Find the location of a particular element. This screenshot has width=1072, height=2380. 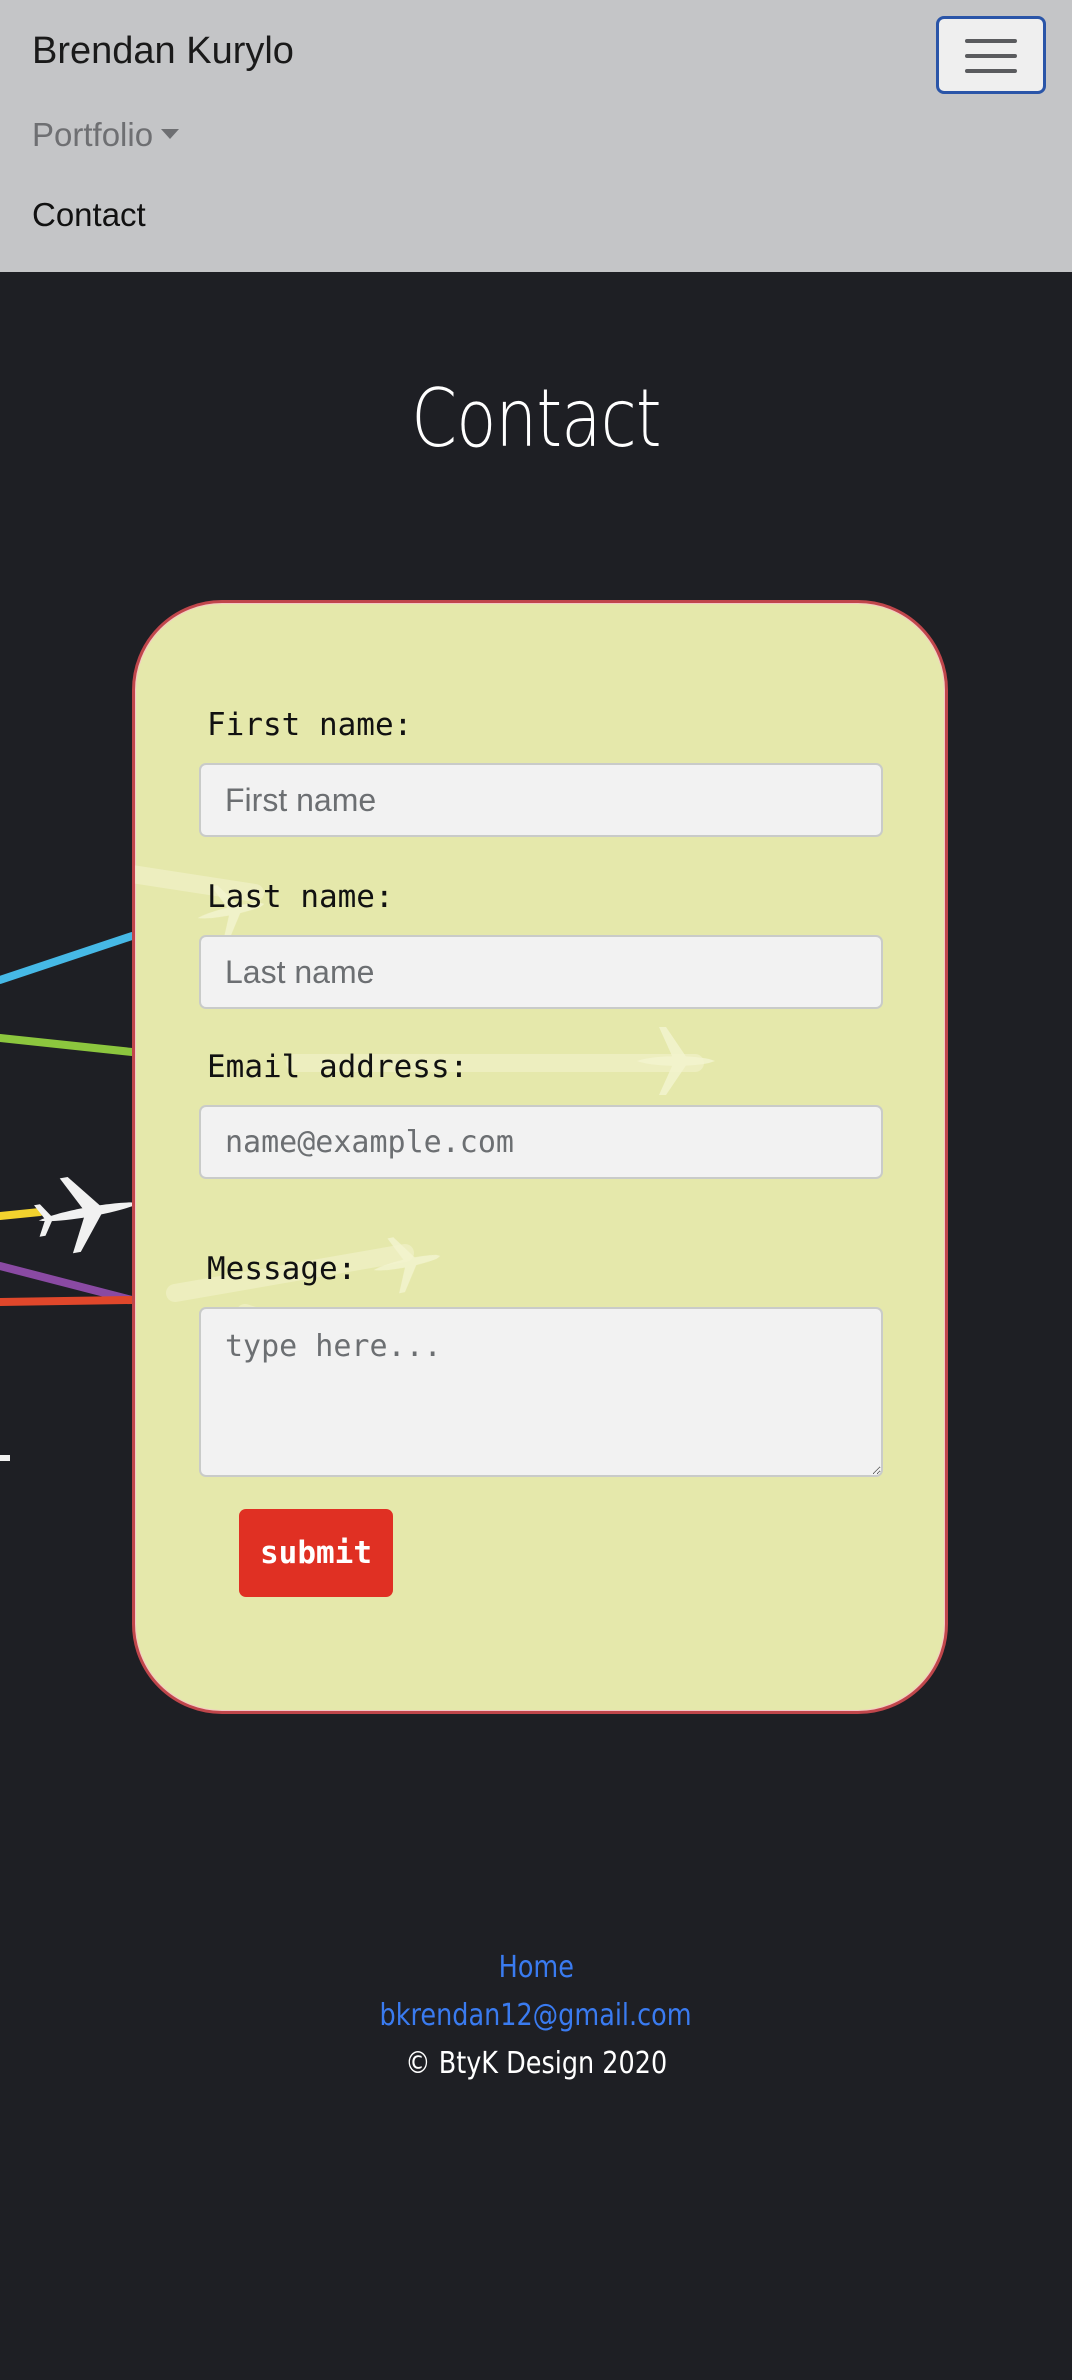

footer-home-link: Home is located at coordinates (535, 1967).